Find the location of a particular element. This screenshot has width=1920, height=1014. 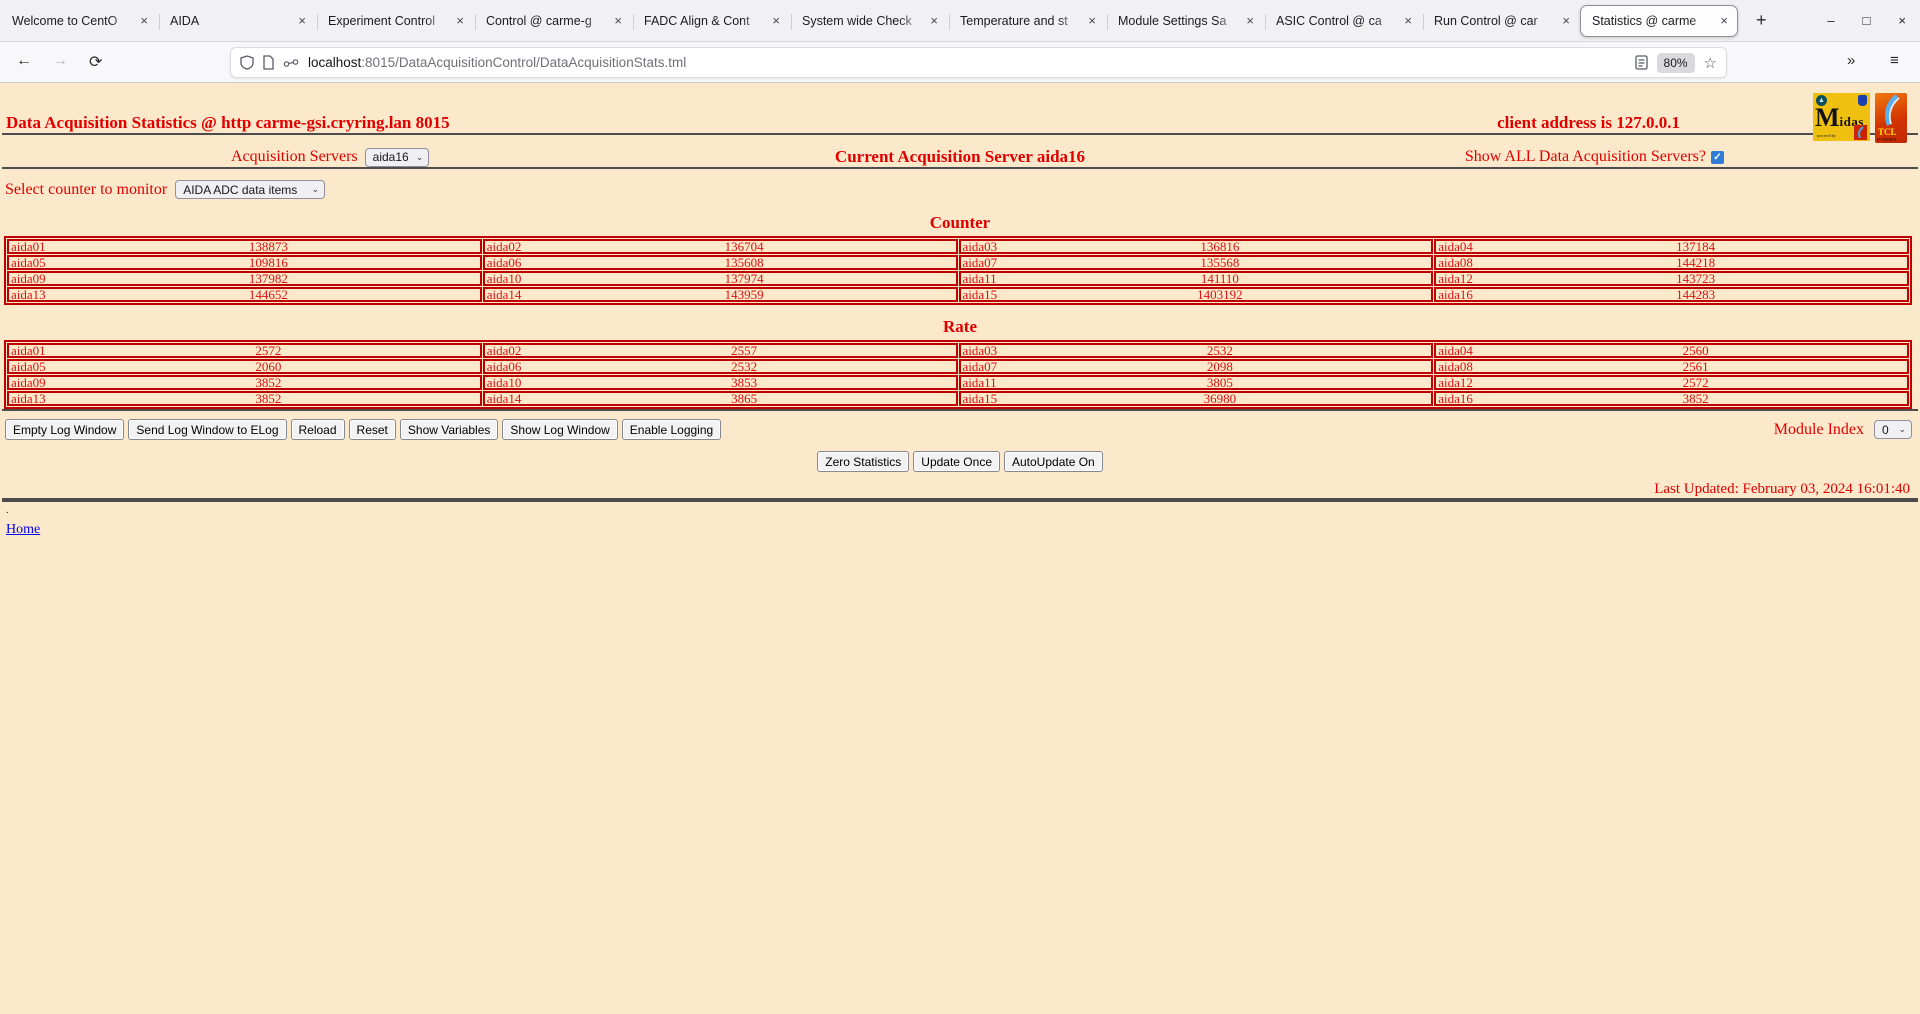

table-cell: aida15 36980 is located at coordinates (1196, 398).